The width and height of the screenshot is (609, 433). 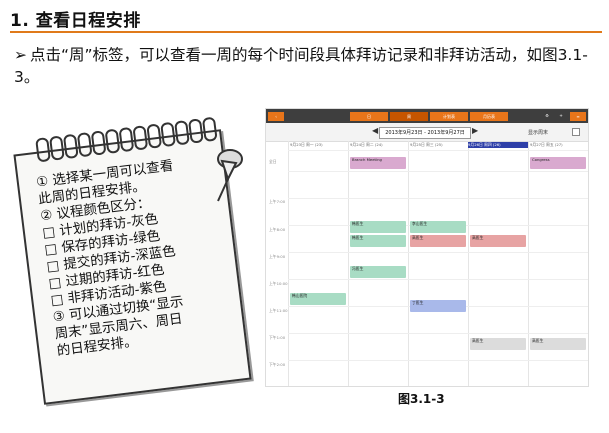 What do you see at coordinates (277, 364) in the screenshot?
I see `time-label: 下午2:00` at bounding box center [277, 364].